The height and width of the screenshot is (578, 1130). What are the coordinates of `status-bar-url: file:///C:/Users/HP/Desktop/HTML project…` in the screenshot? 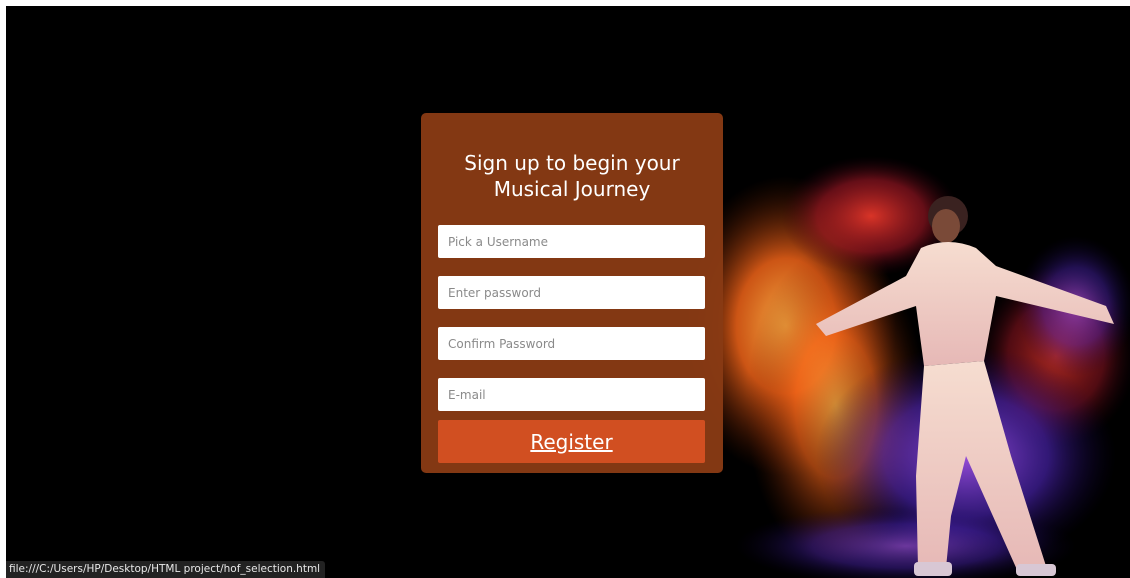 It's located at (166, 569).